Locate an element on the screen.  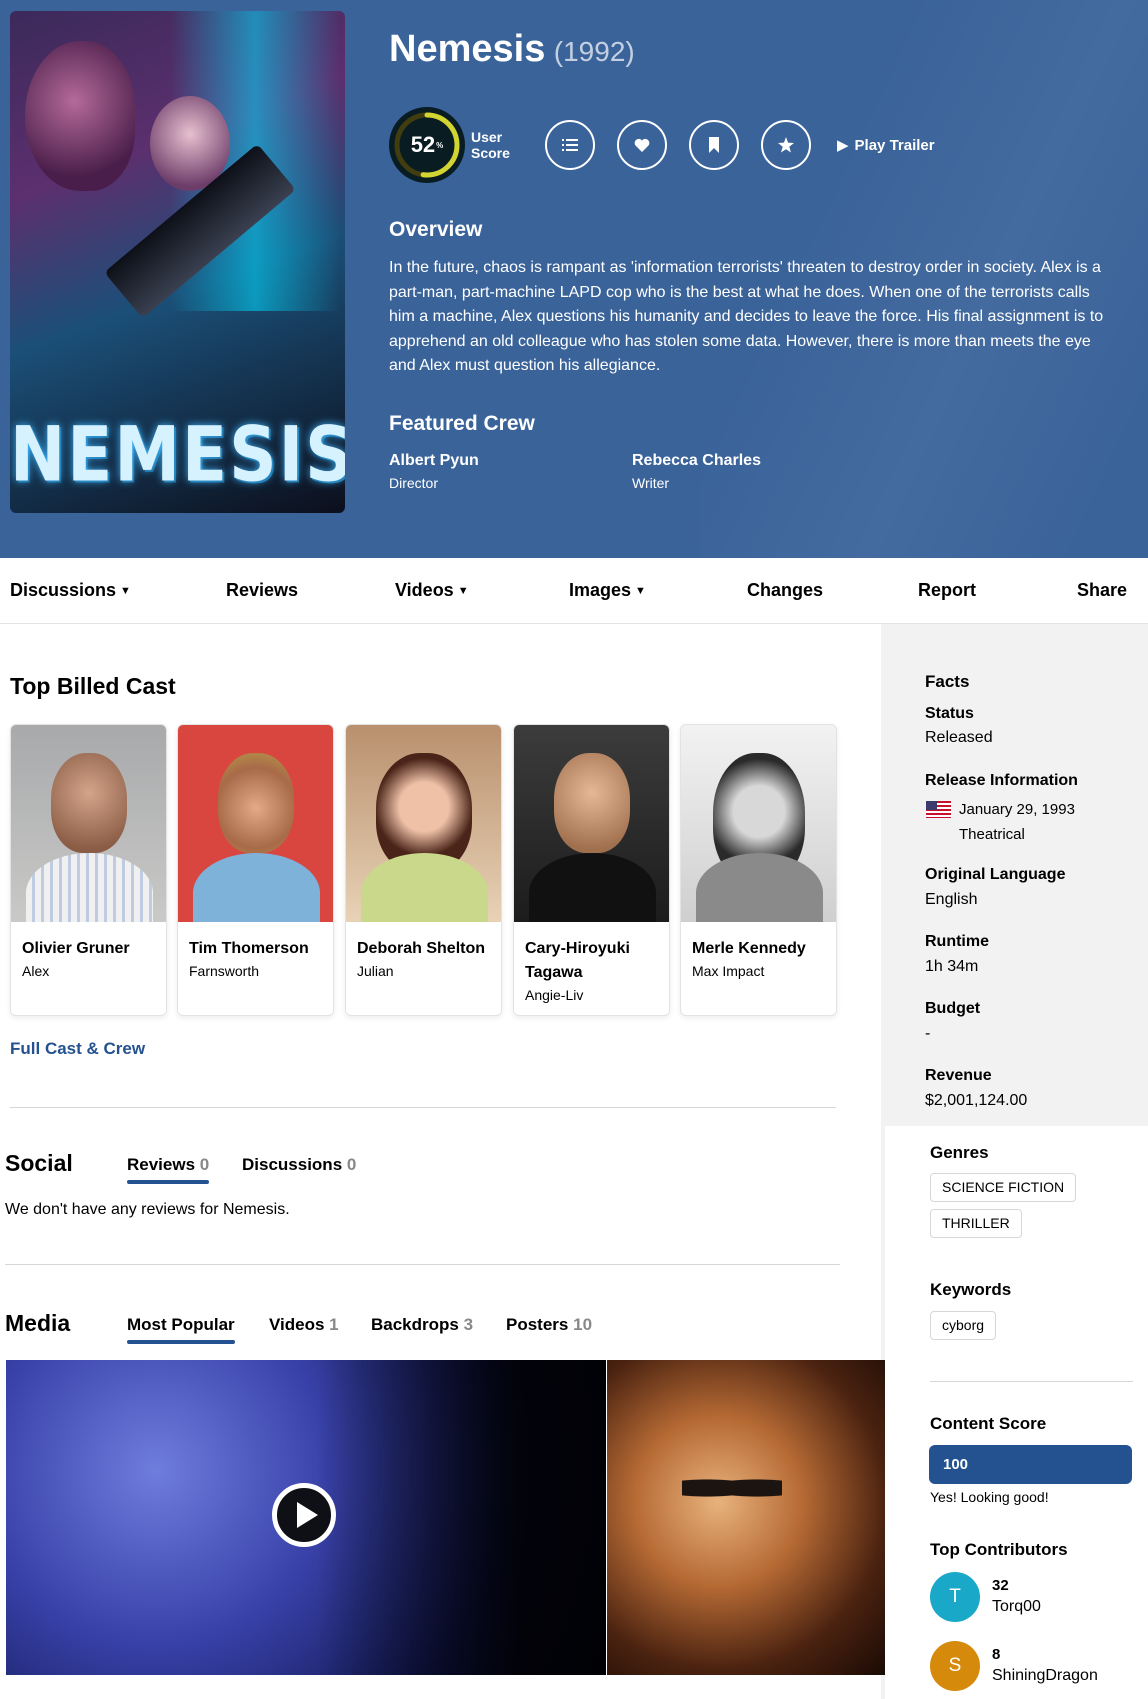
release-label: Release Information is located at coordinates (1001, 780).